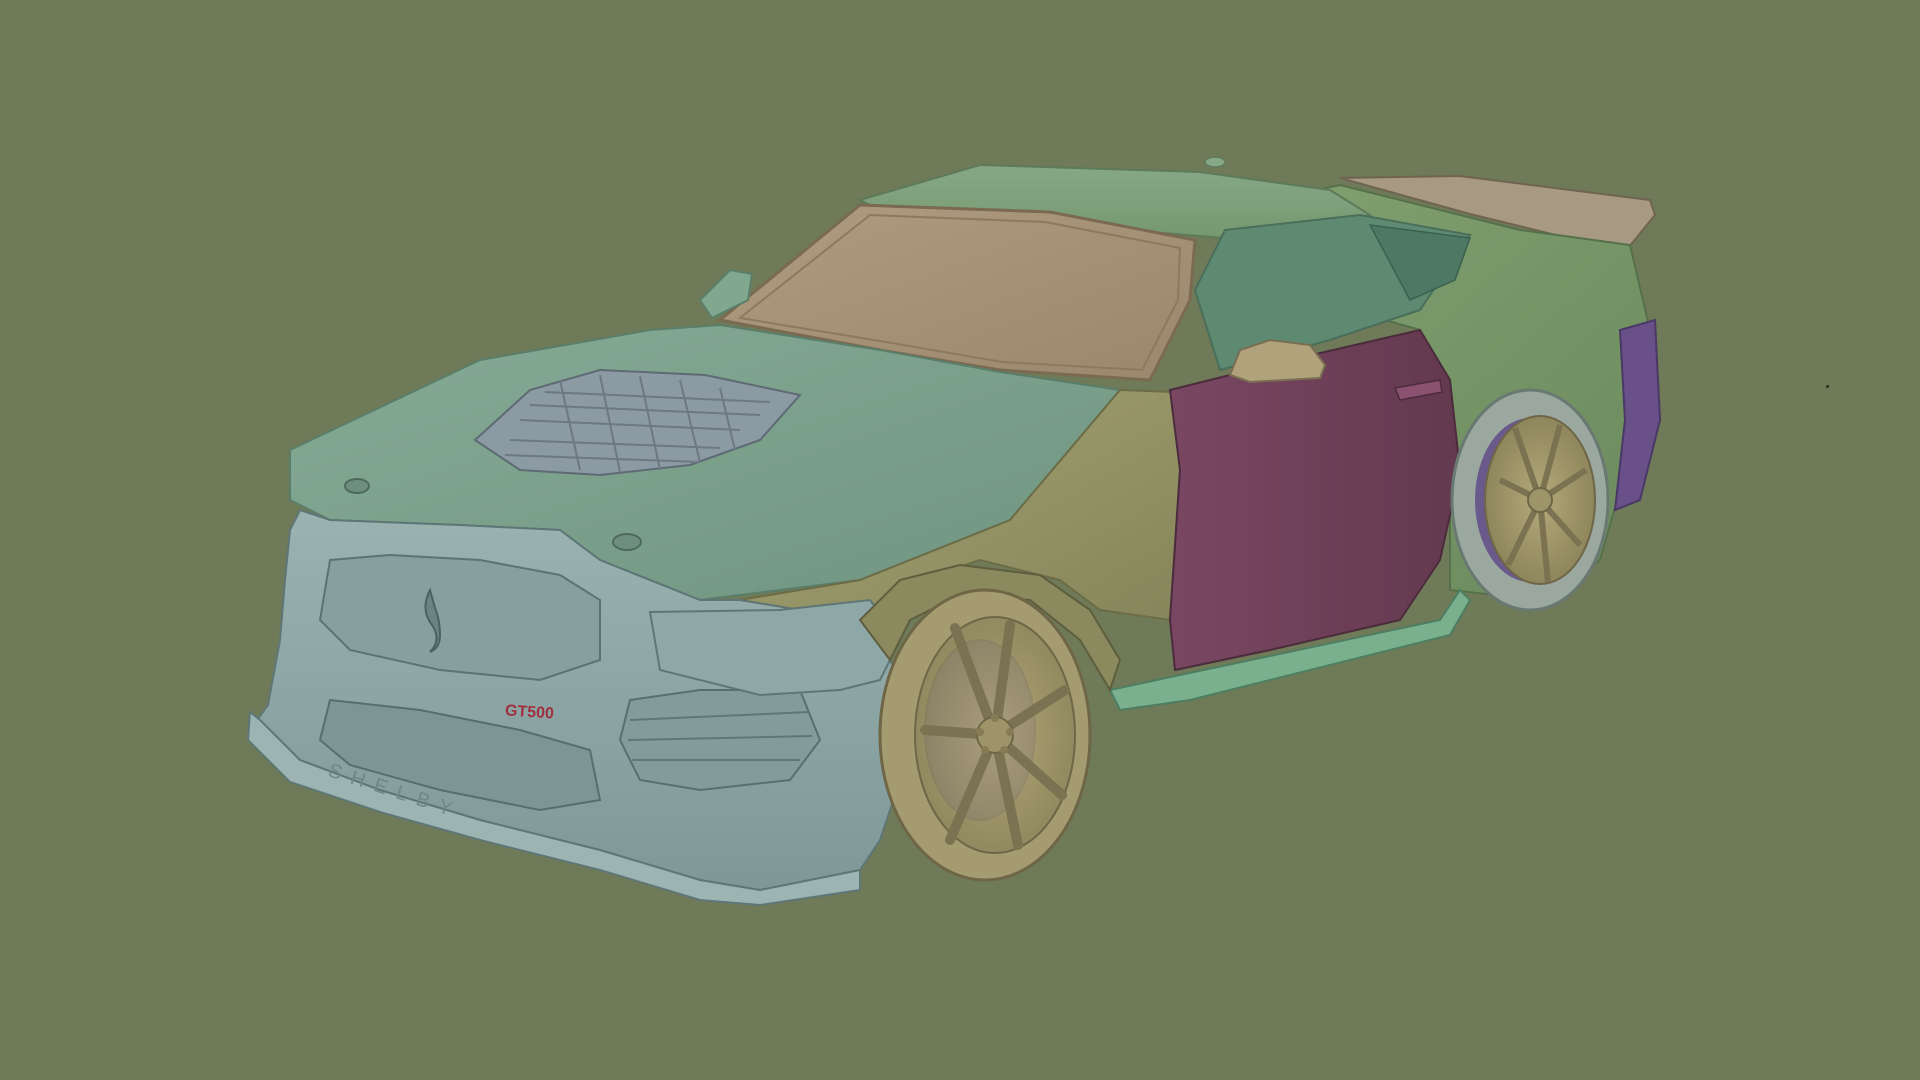 The height and width of the screenshot is (1080, 1920). I want to click on front-wheel, so click(985, 735).